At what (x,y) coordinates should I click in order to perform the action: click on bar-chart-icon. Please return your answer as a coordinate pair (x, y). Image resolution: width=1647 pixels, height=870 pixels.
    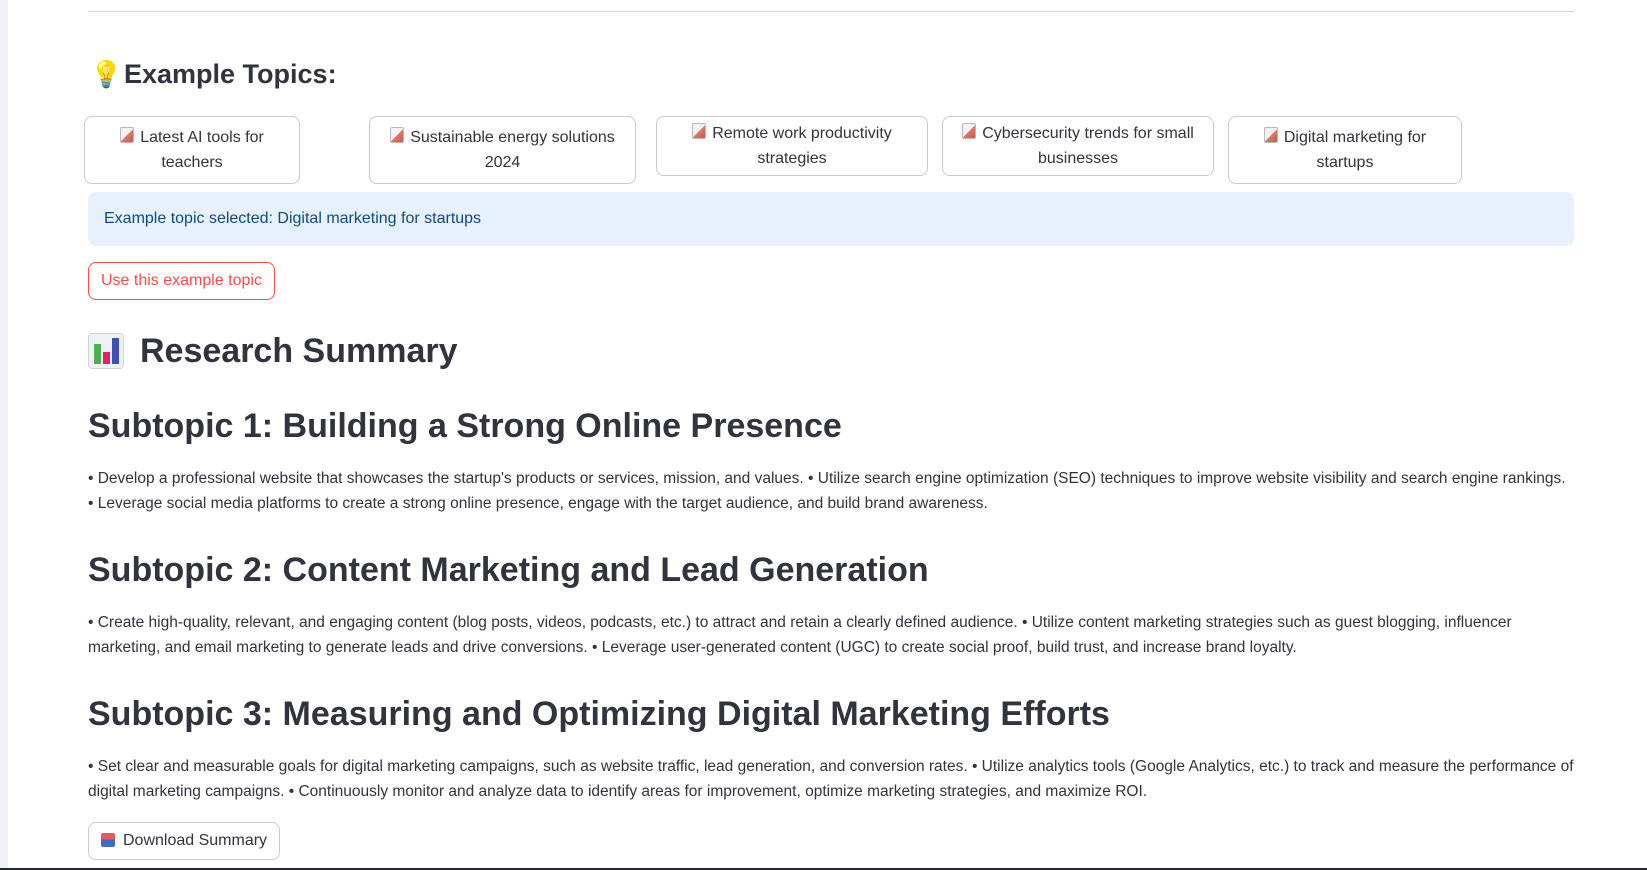
    Looking at the image, I should click on (106, 351).